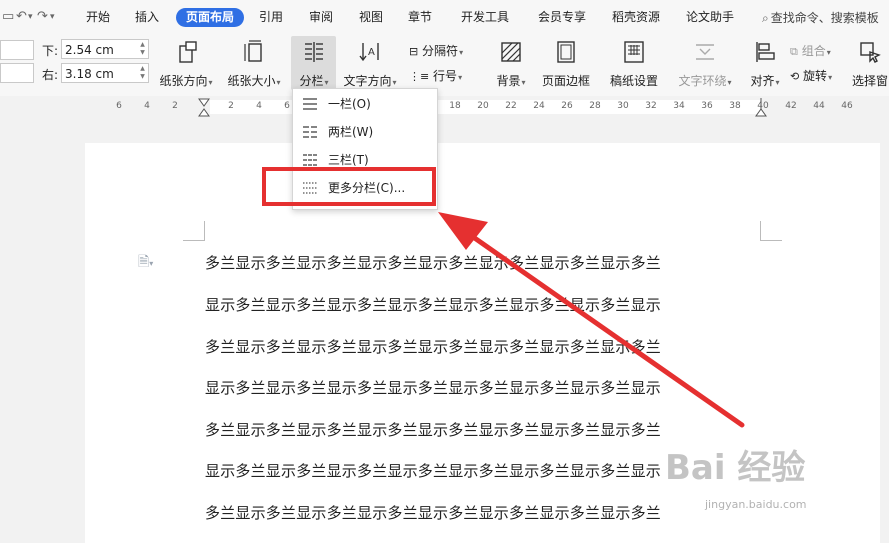 The height and width of the screenshot is (543, 889). What do you see at coordinates (735, 468) in the screenshot?
I see `watermark: Bai 经验` at bounding box center [735, 468].